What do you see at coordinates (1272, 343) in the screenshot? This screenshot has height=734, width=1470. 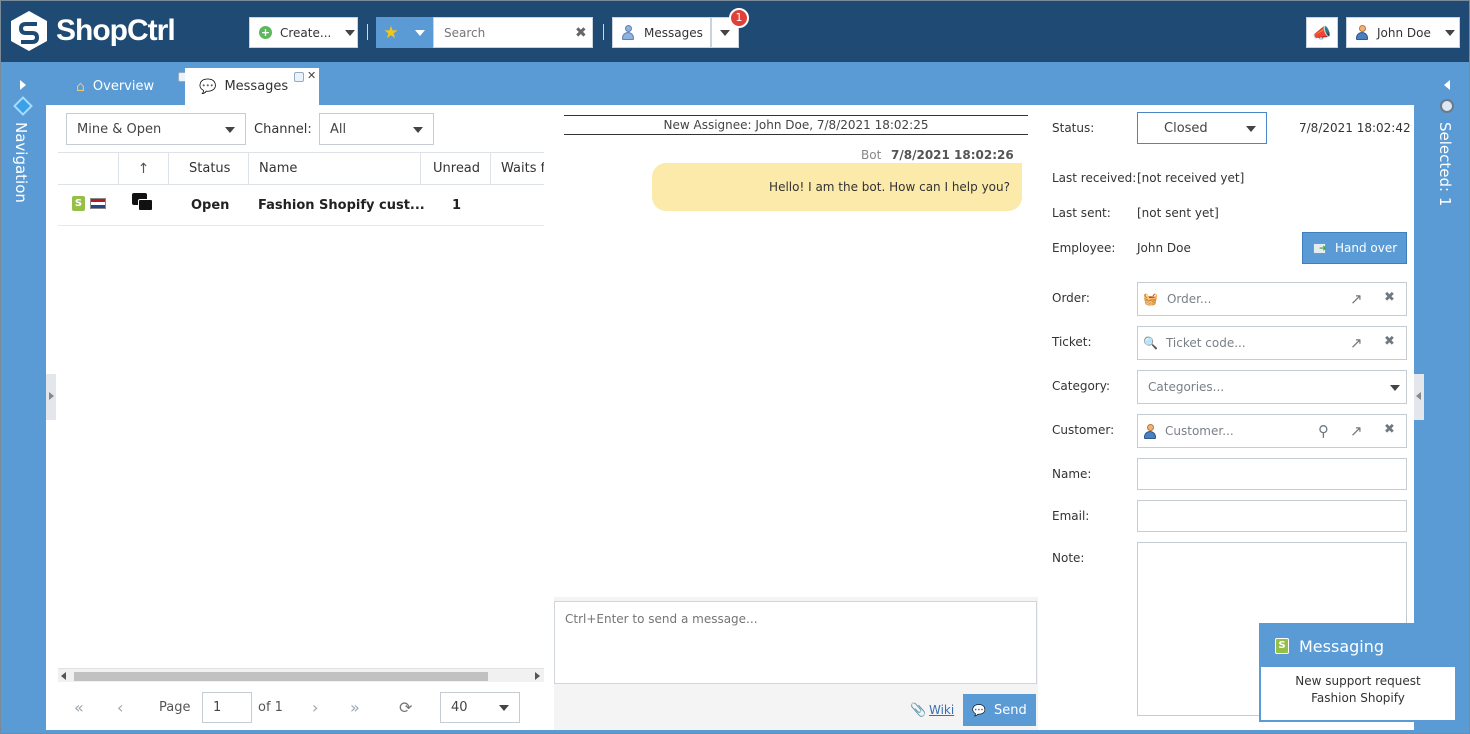 I see `ticket-field: 🔍 Ticket code... ↗ ✖` at bounding box center [1272, 343].